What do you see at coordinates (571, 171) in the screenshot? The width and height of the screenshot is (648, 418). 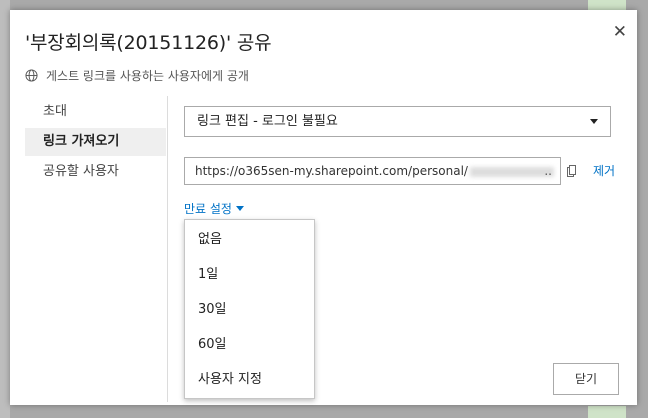 I see `copy-icon` at bounding box center [571, 171].